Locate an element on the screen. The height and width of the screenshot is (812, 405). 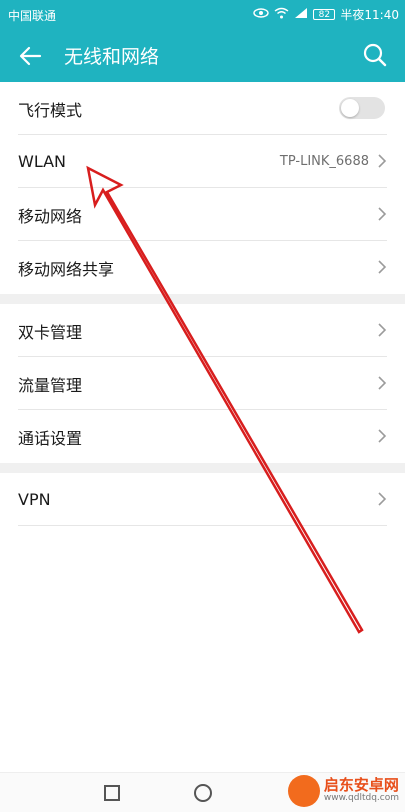
watermark: 启东安卓网 www.qdltdq.com is located at coordinates (343, 791).